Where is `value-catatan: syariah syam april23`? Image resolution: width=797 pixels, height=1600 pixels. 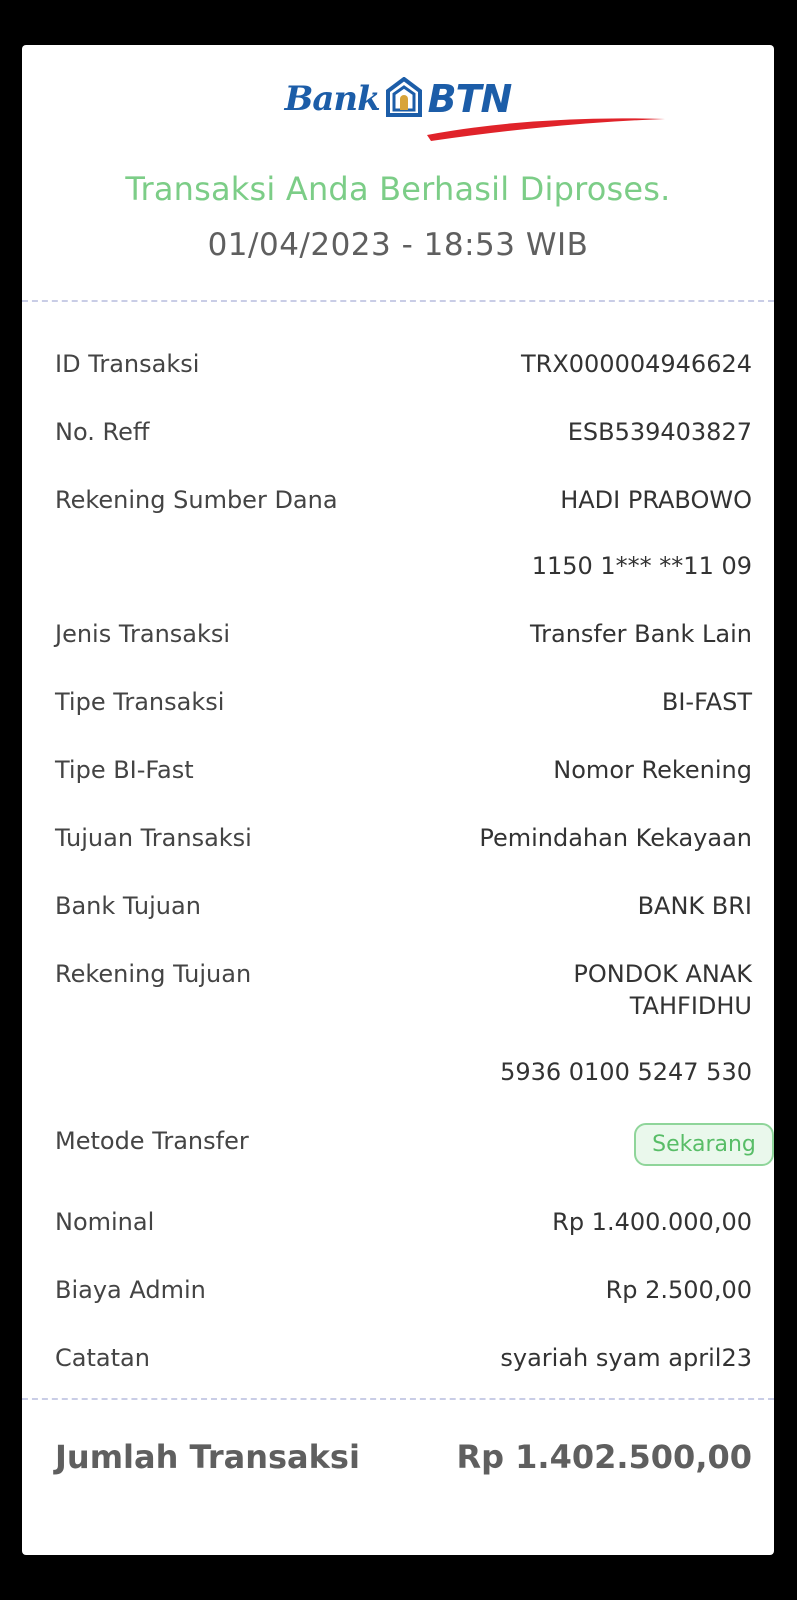
value-catatan: syariah syam april23 is located at coordinates (626, 1358).